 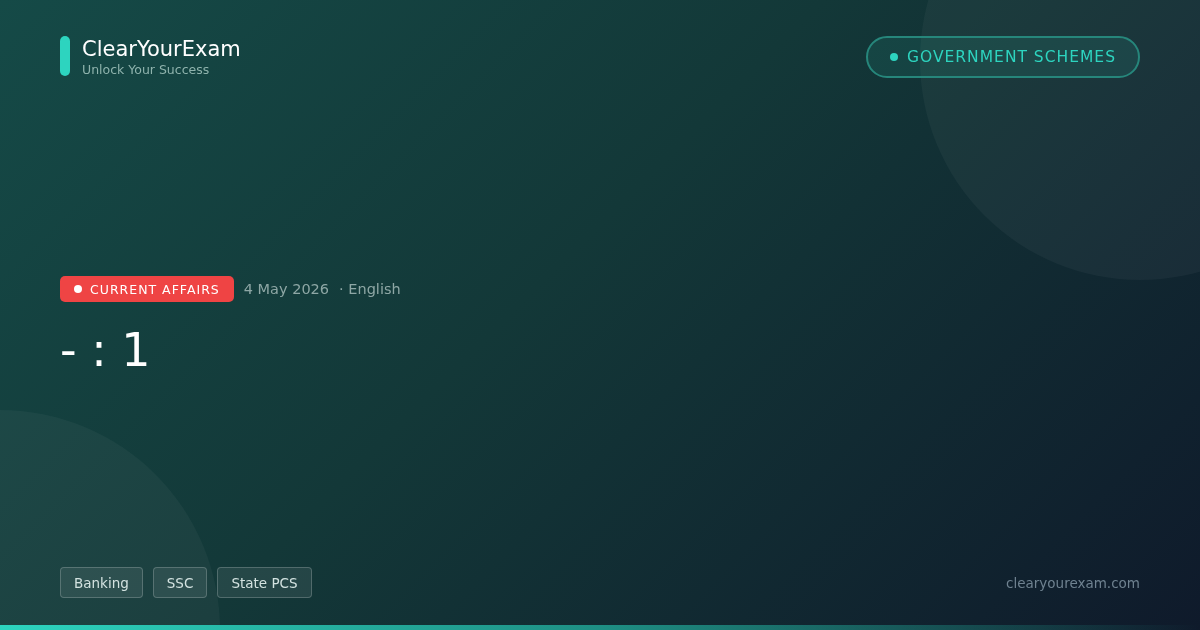 What do you see at coordinates (286, 289) in the screenshot?
I see `date-text: 4 May 2026` at bounding box center [286, 289].